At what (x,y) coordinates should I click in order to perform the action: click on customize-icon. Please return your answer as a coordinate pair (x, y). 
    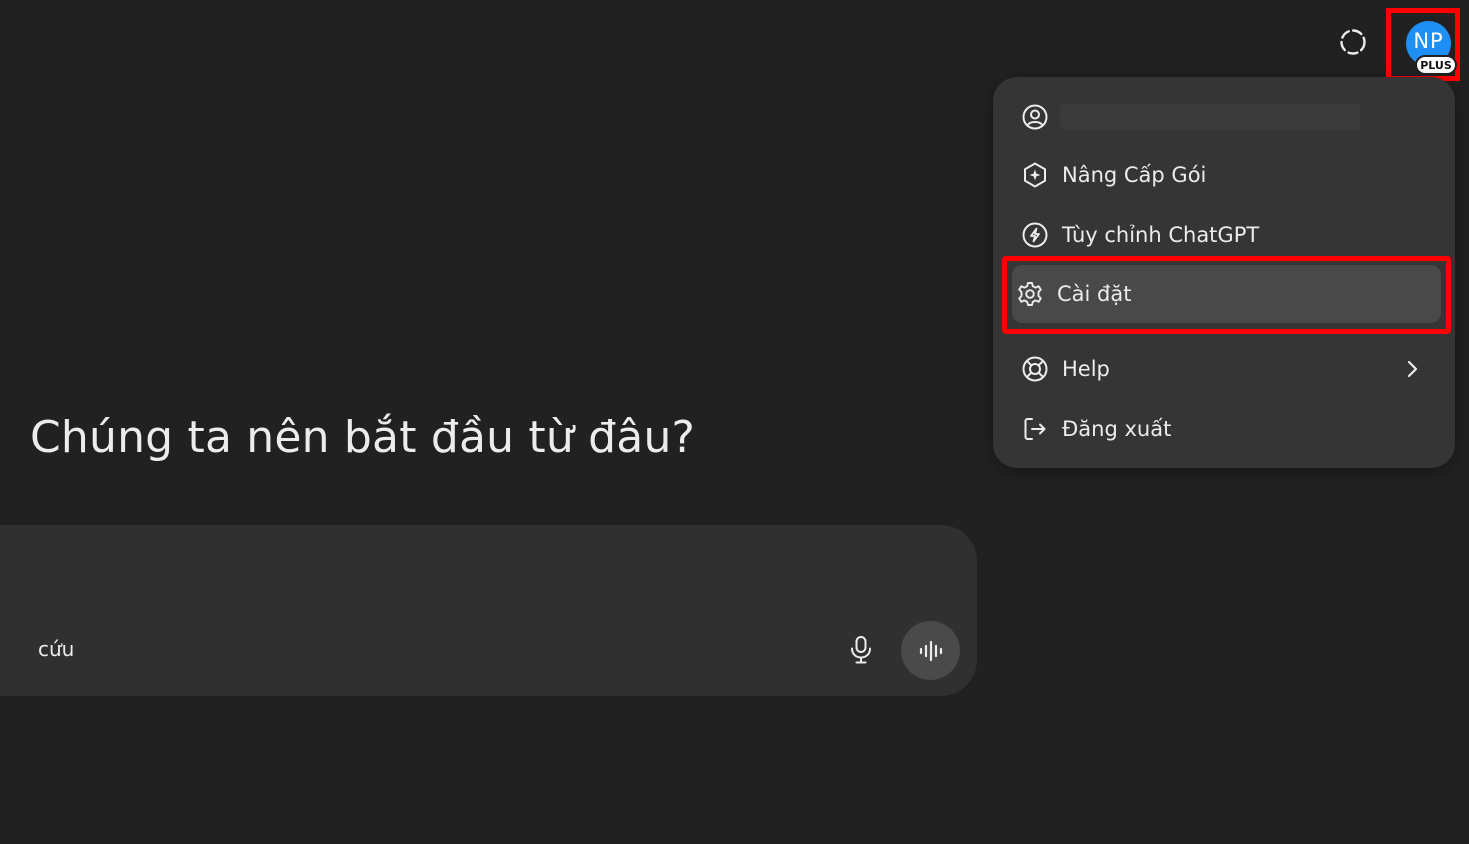
    Looking at the image, I should click on (1035, 235).